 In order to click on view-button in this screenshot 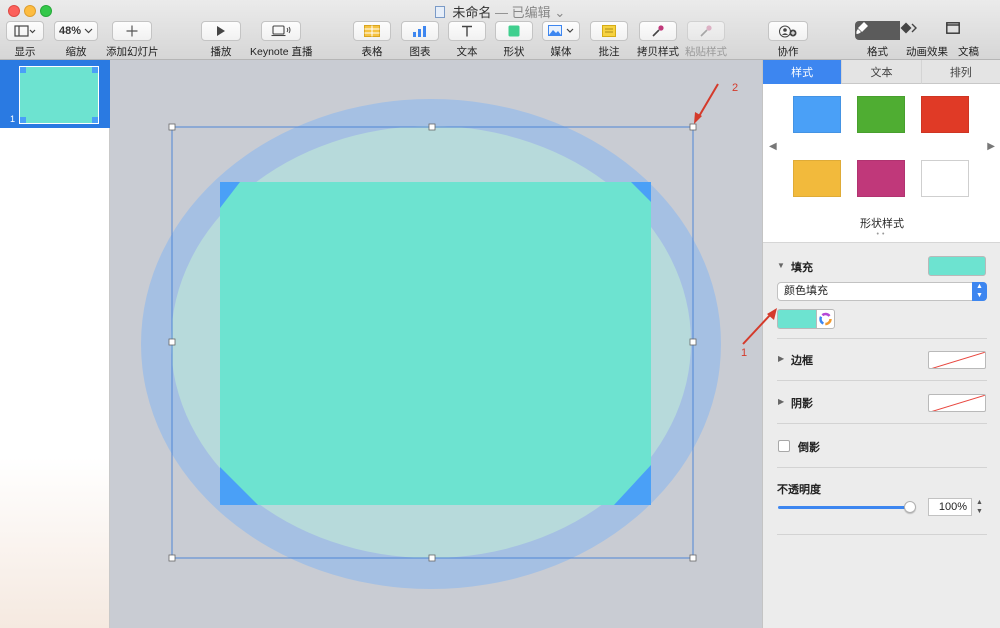, I will do `click(25, 31)`.